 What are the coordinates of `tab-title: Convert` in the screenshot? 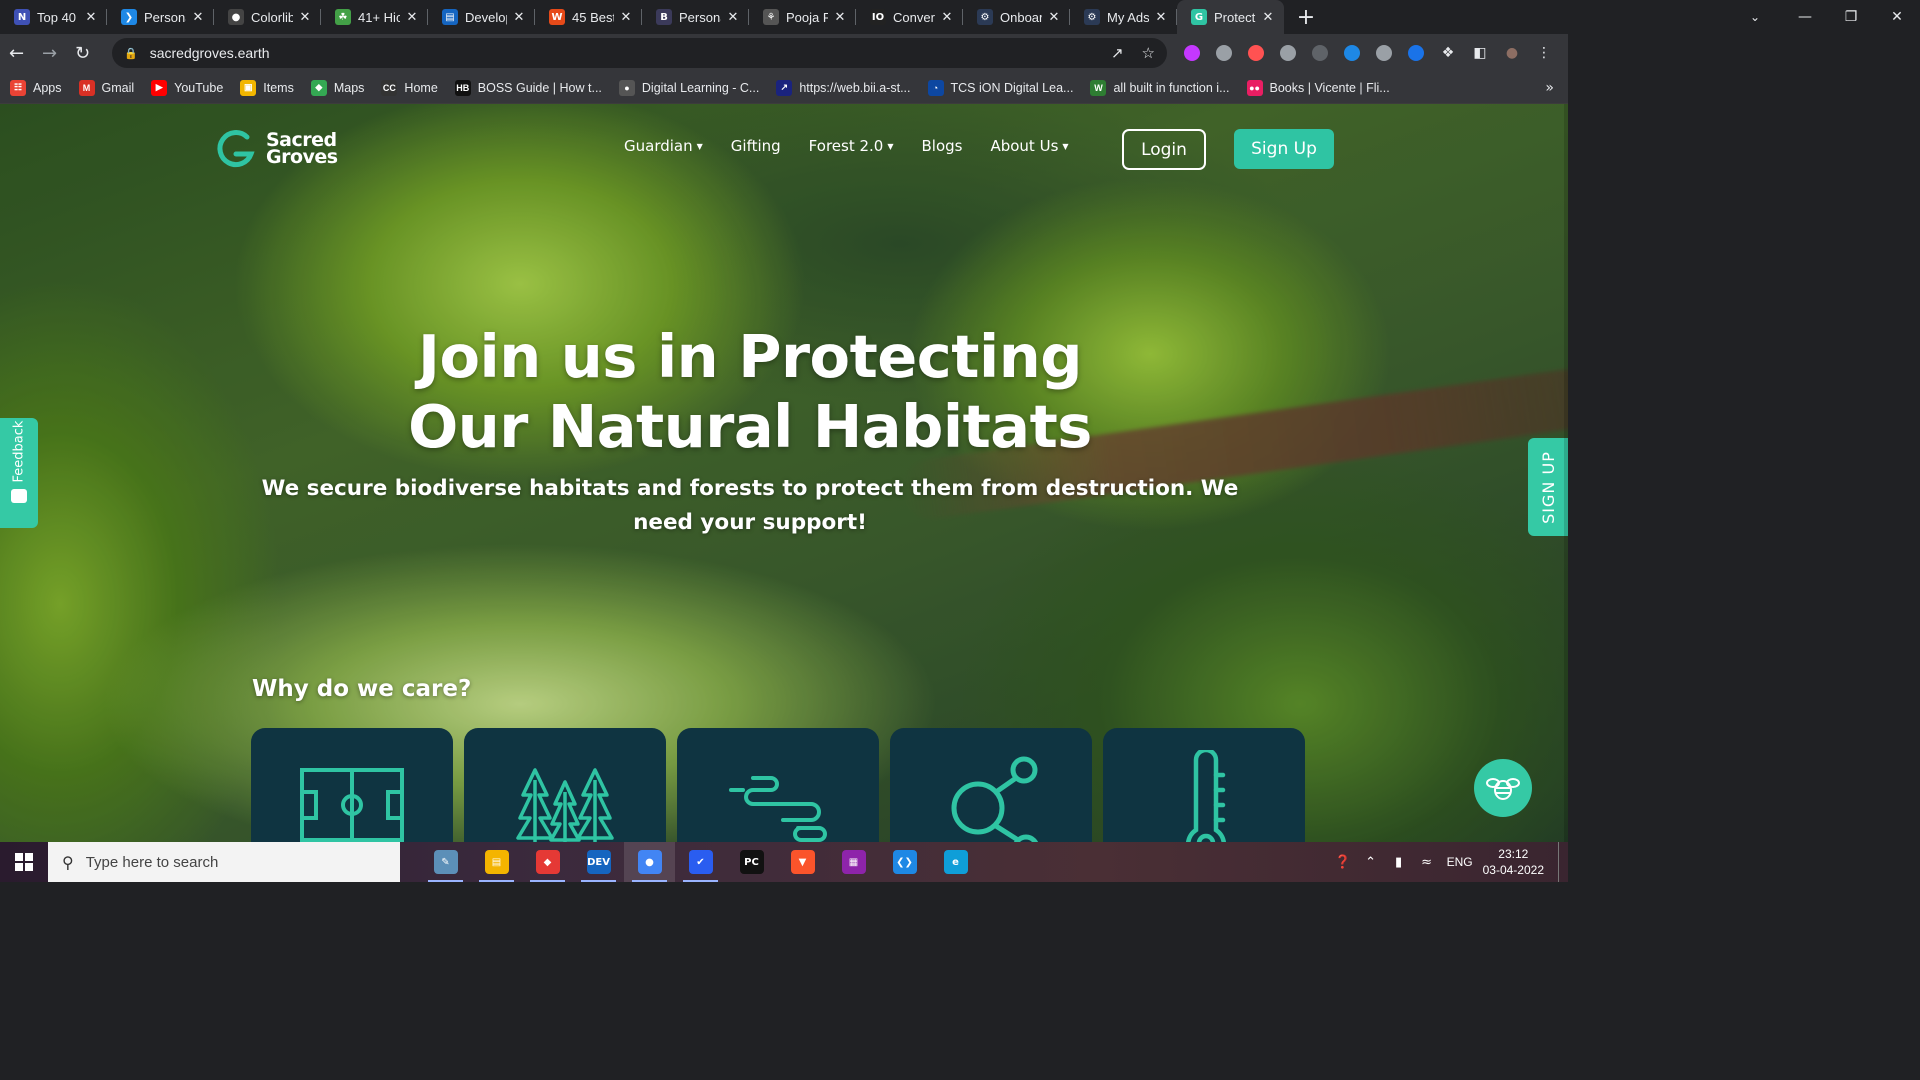 It's located at (914, 17).